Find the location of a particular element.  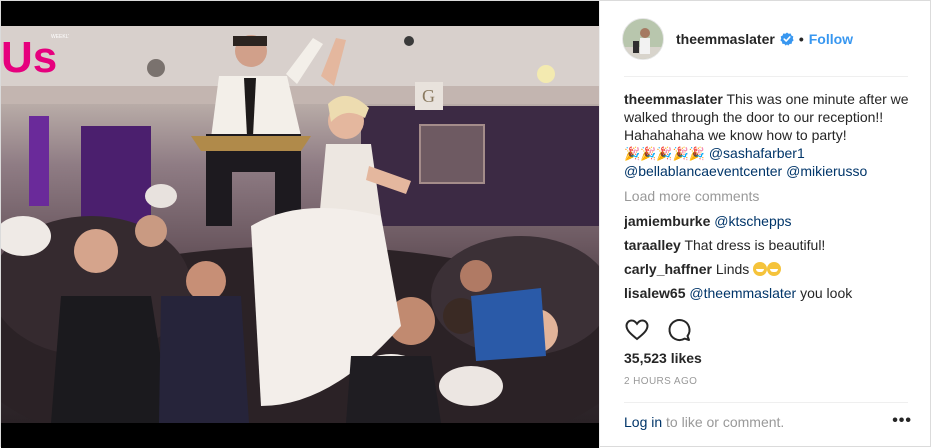

post-actions is located at coordinates (658, 330).